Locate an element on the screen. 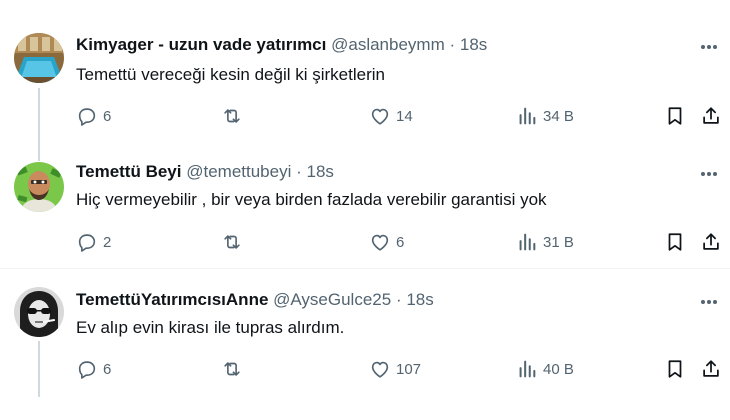  user-handle: @AyseGulce25 is located at coordinates (332, 299).